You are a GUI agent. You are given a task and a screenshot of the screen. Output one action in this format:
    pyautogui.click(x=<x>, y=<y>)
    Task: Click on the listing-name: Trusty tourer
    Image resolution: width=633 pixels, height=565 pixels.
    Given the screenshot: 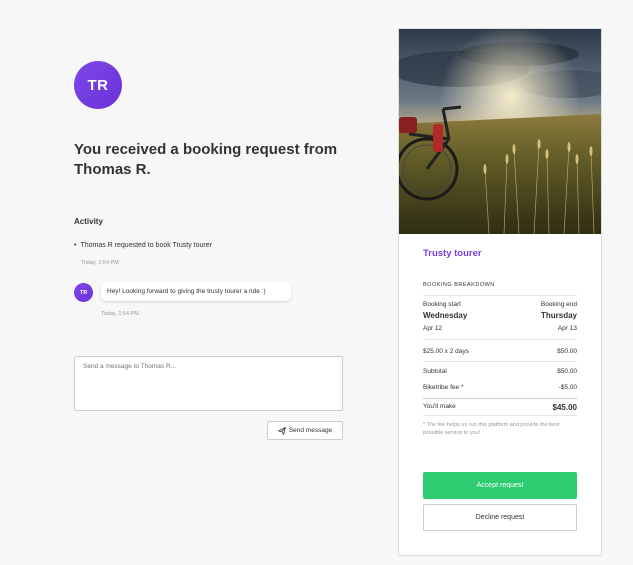 What is the action you would take?
    pyautogui.click(x=452, y=253)
    